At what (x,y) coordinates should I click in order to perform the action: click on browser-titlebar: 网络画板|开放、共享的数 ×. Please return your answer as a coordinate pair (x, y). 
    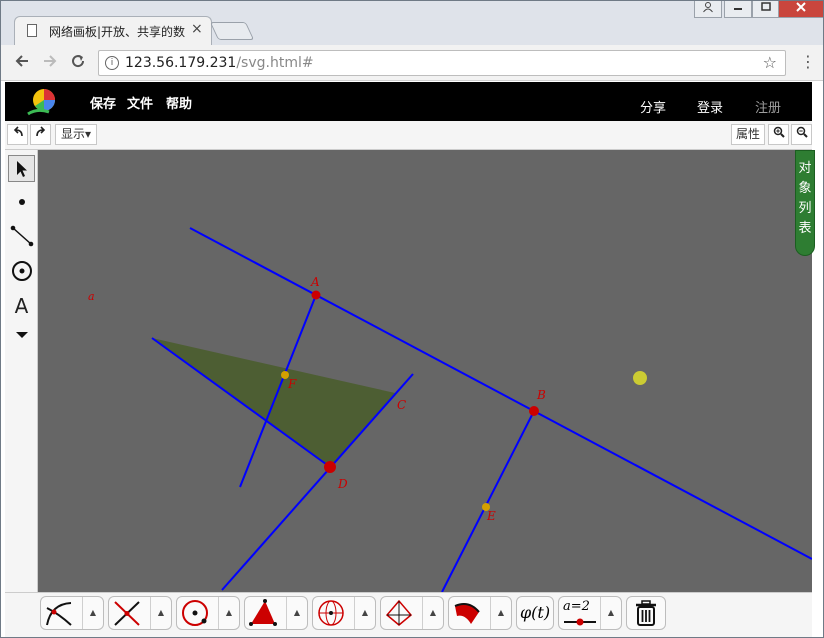
    Looking at the image, I should click on (412, 22).